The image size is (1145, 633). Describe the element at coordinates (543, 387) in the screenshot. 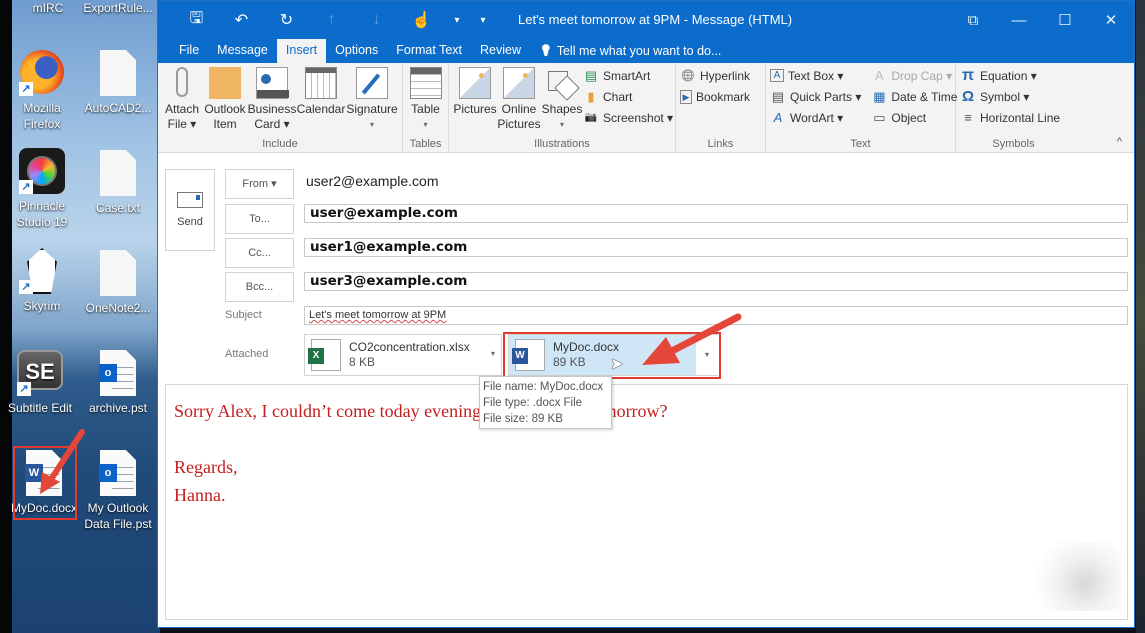

I see `tooltip-file-name: File name: MyDoc.docx` at that location.